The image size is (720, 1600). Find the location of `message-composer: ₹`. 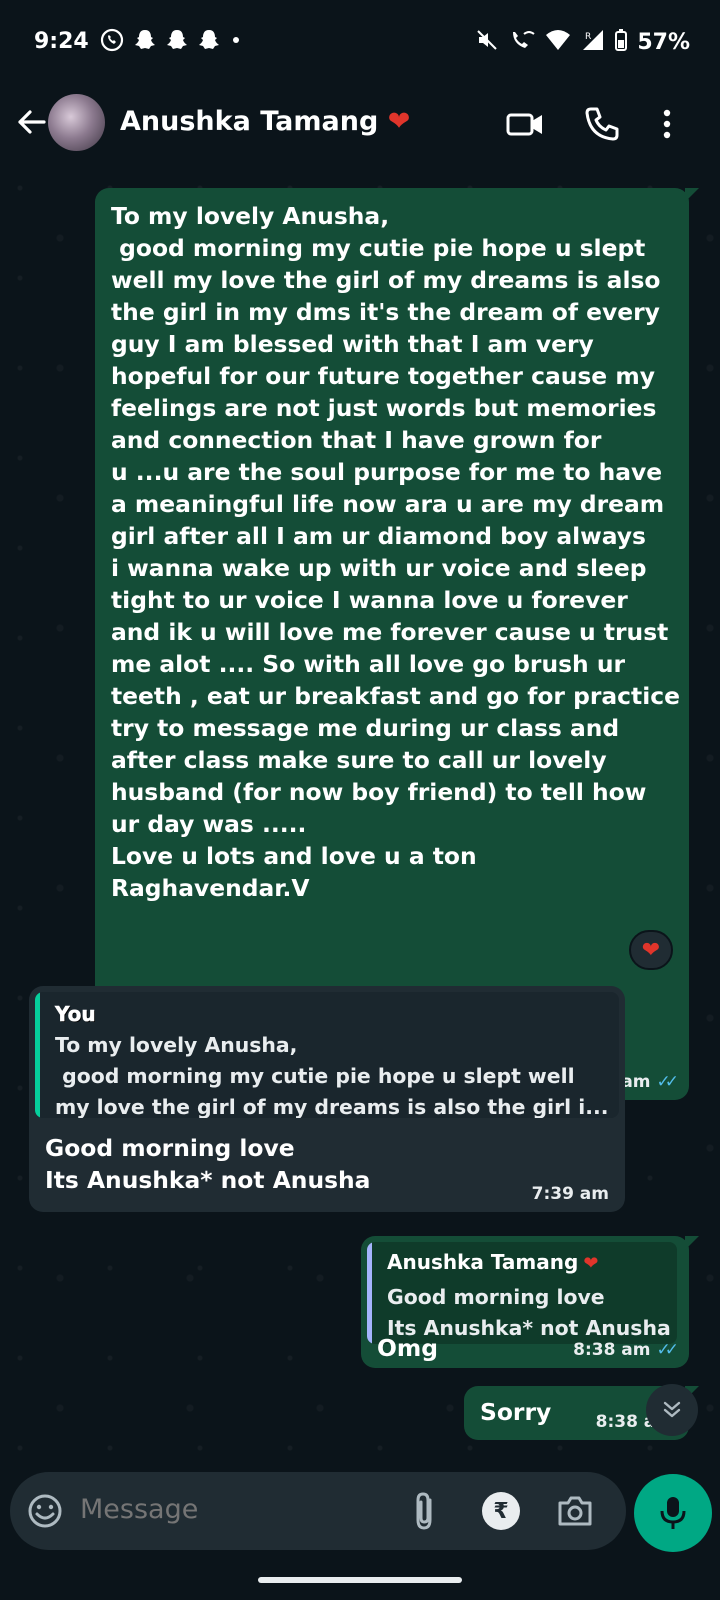

message-composer: ₹ is located at coordinates (318, 1511).